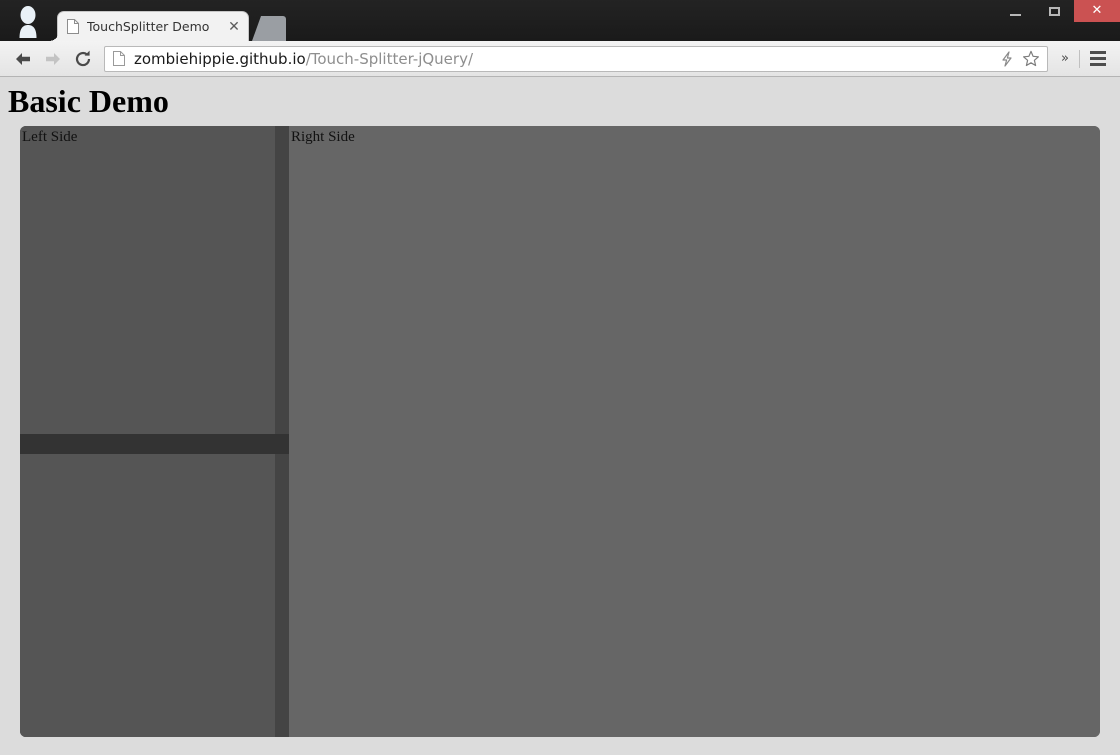 Image resolution: width=1120 pixels, height=755 pixels. I want to click on maximize-button, so click(1054, 11).